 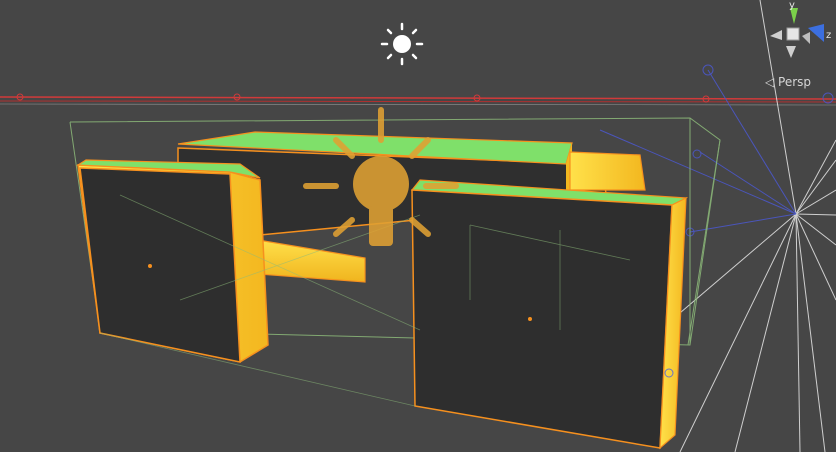 I want to click on projection-toggle: ◁ Persp, so click(x=788, y=82).